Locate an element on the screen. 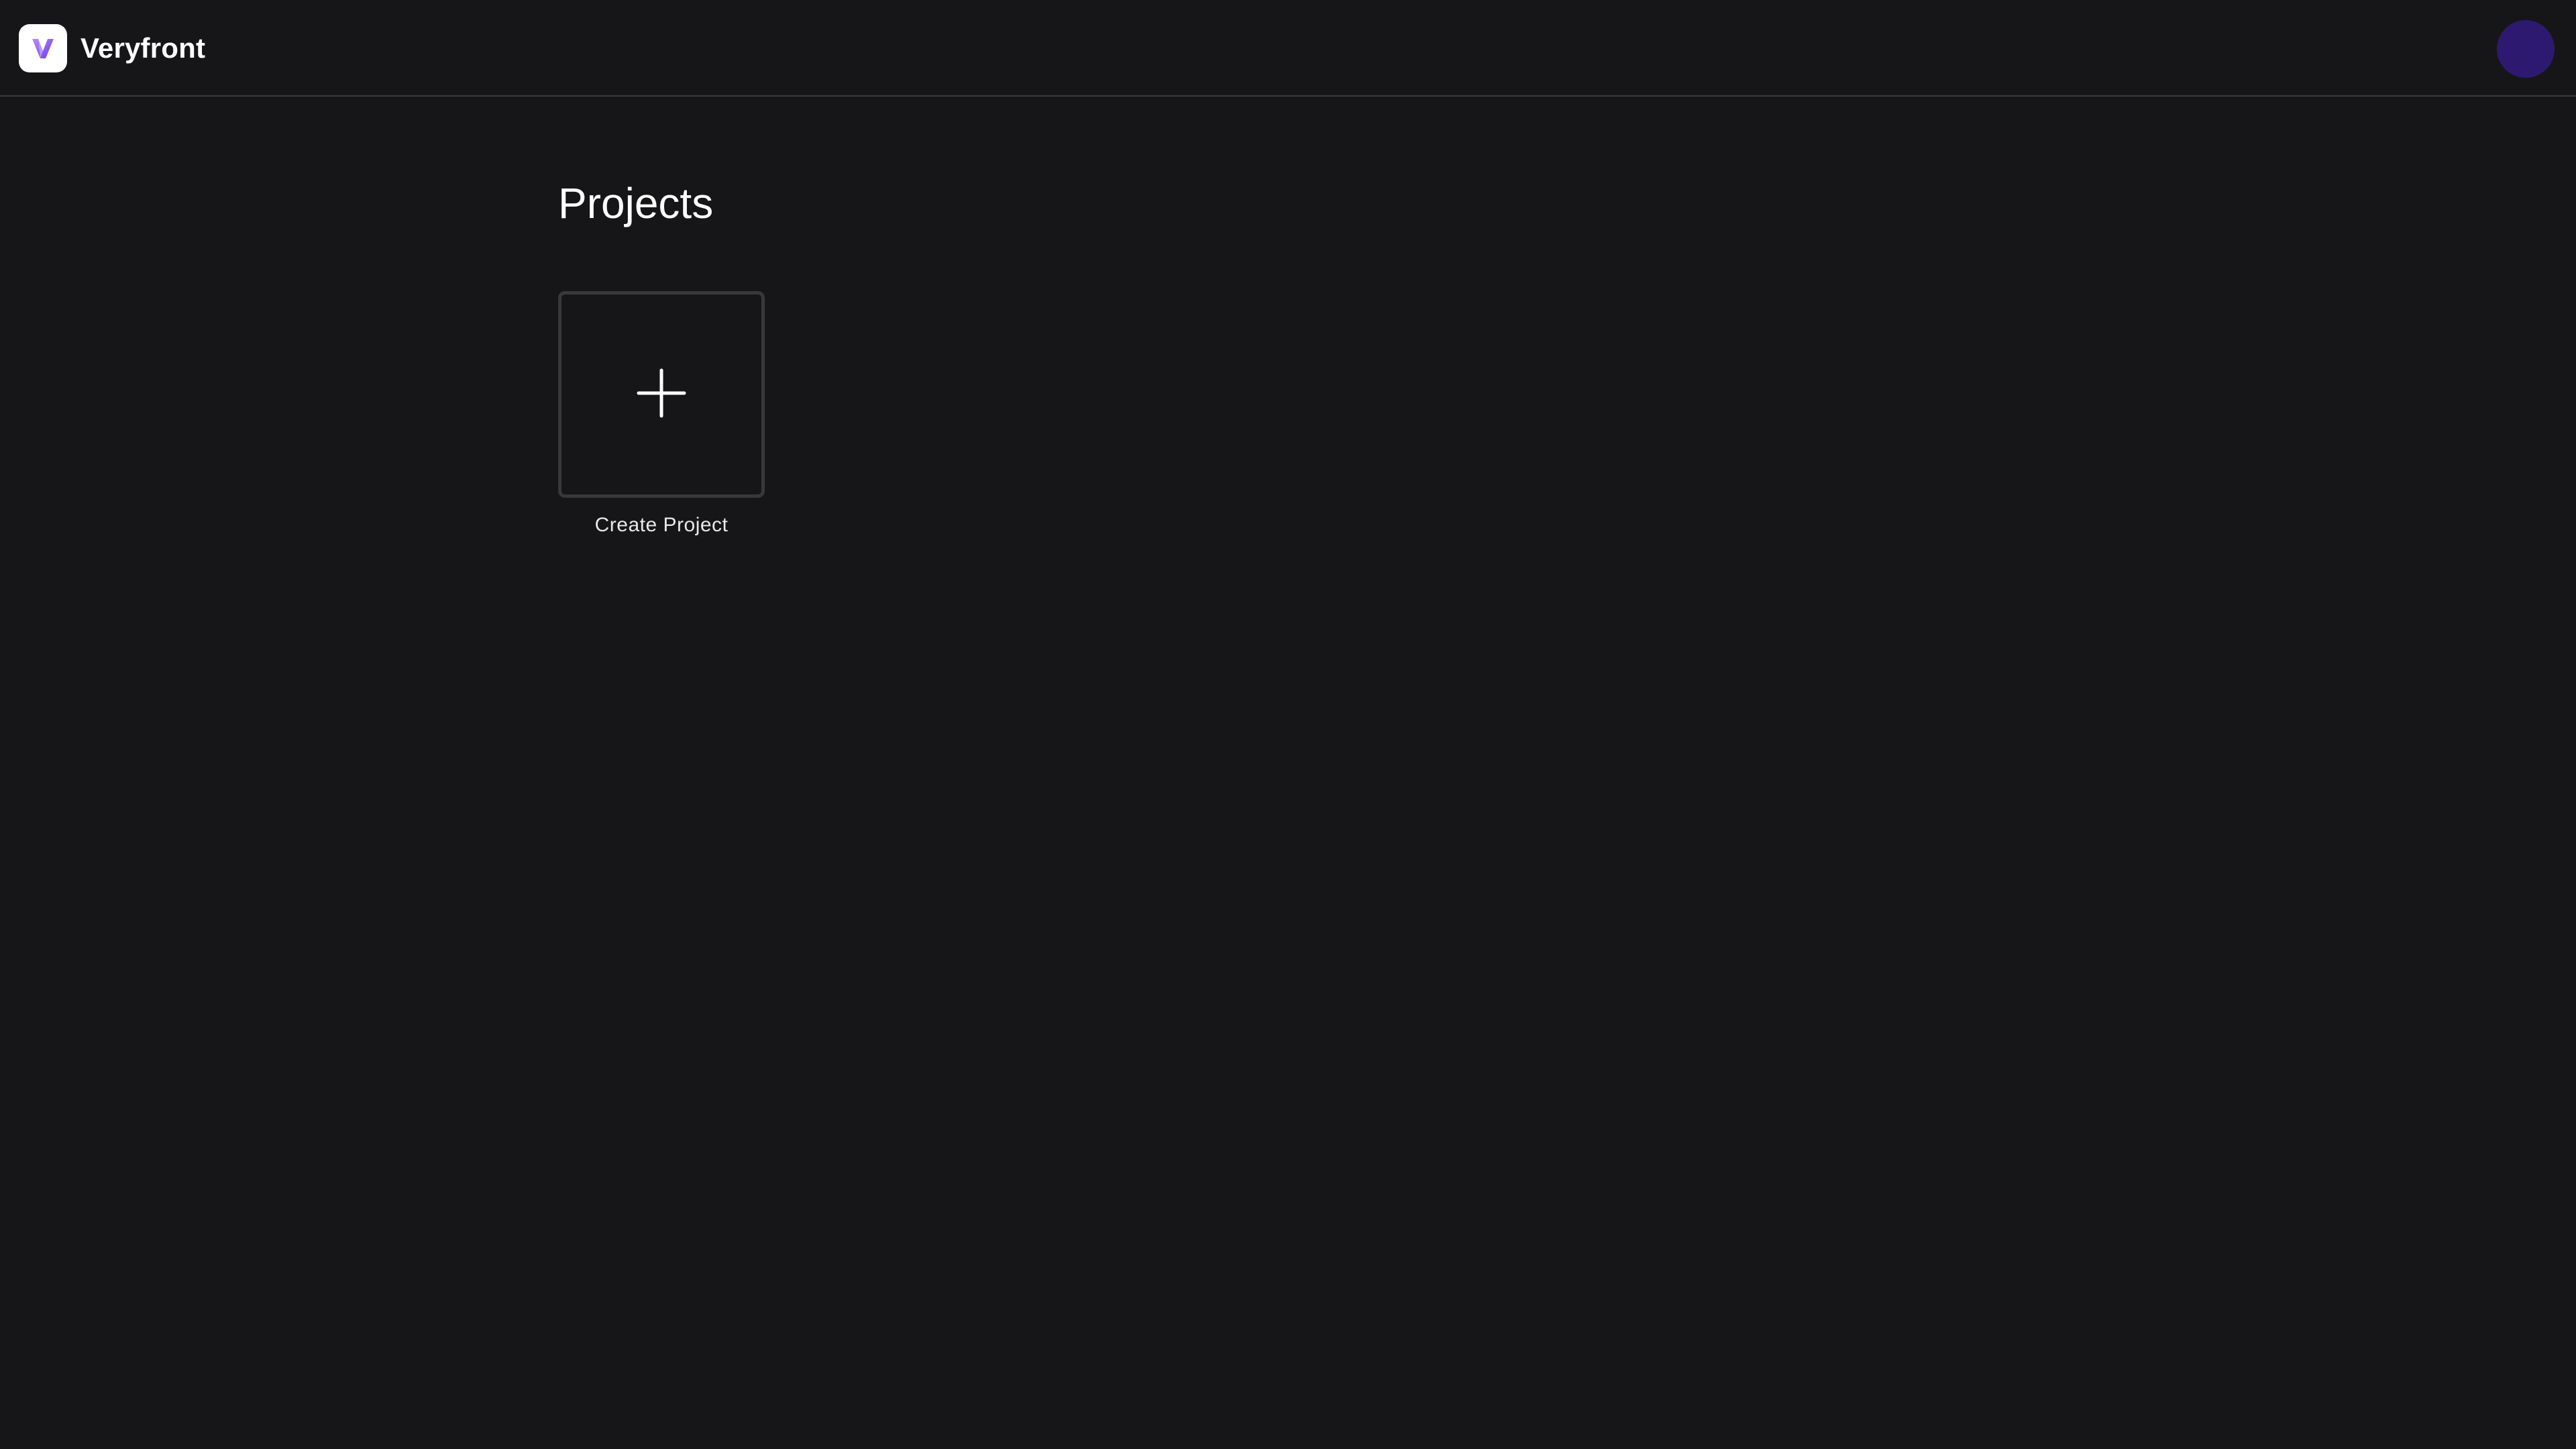 Image resolution: width=2576 pixels, height=1449 pixels. user-avatar is located at coordinates (2526, 49).